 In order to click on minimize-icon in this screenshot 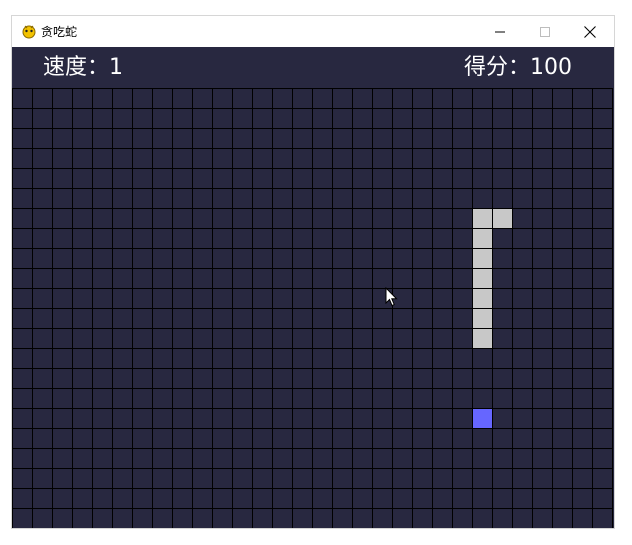, I will do `click(499, 31)`.